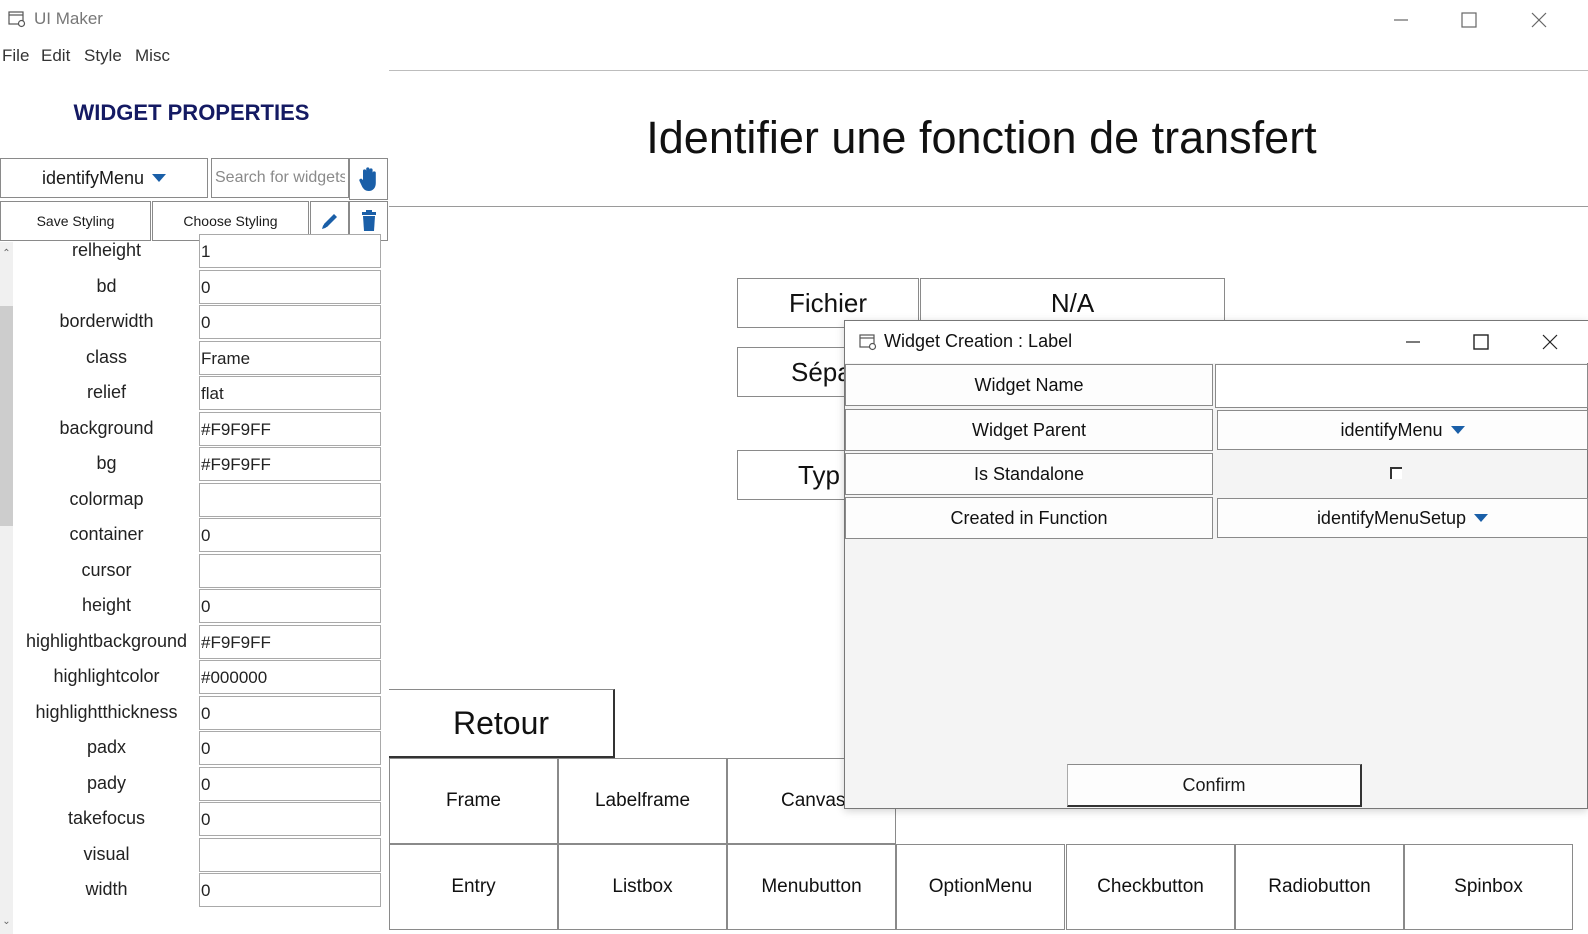 This screenshot has width=1588, height=934. What do you see at coordinates (980, 887) in the screenshot?
I see `palette-optionmenu-button: OptionMenu` at bounding box center [980, 887].